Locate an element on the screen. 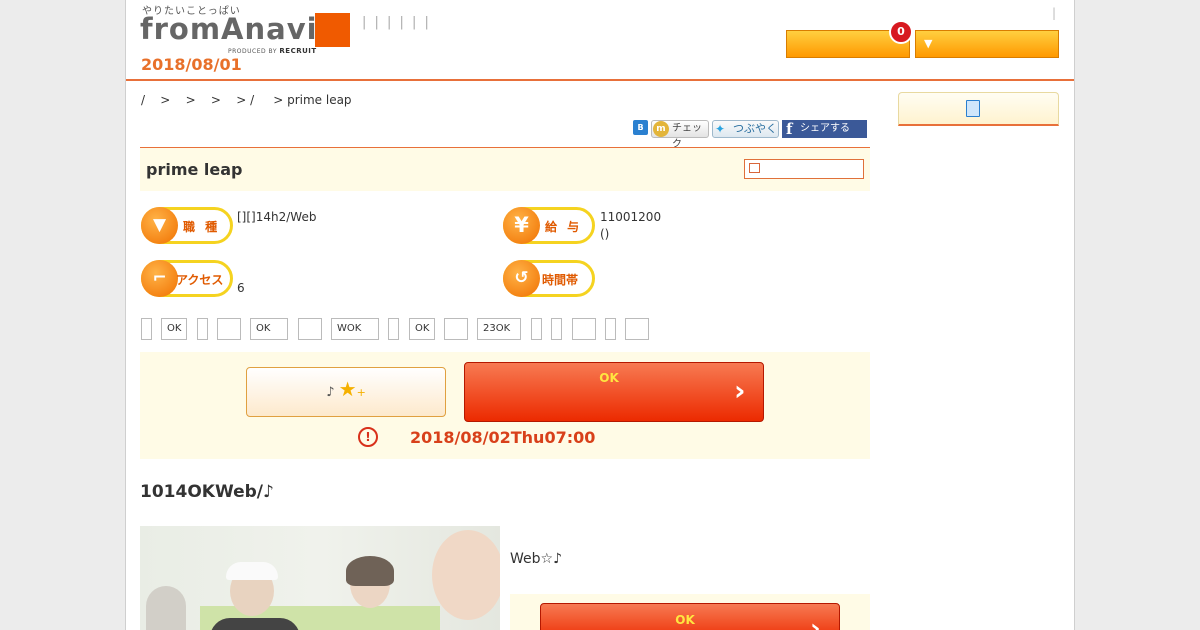 Image resolution: width=1200 pixels, height=630 pixels. header-nav-links: | | | | | | is located at coordinates (396, 22).